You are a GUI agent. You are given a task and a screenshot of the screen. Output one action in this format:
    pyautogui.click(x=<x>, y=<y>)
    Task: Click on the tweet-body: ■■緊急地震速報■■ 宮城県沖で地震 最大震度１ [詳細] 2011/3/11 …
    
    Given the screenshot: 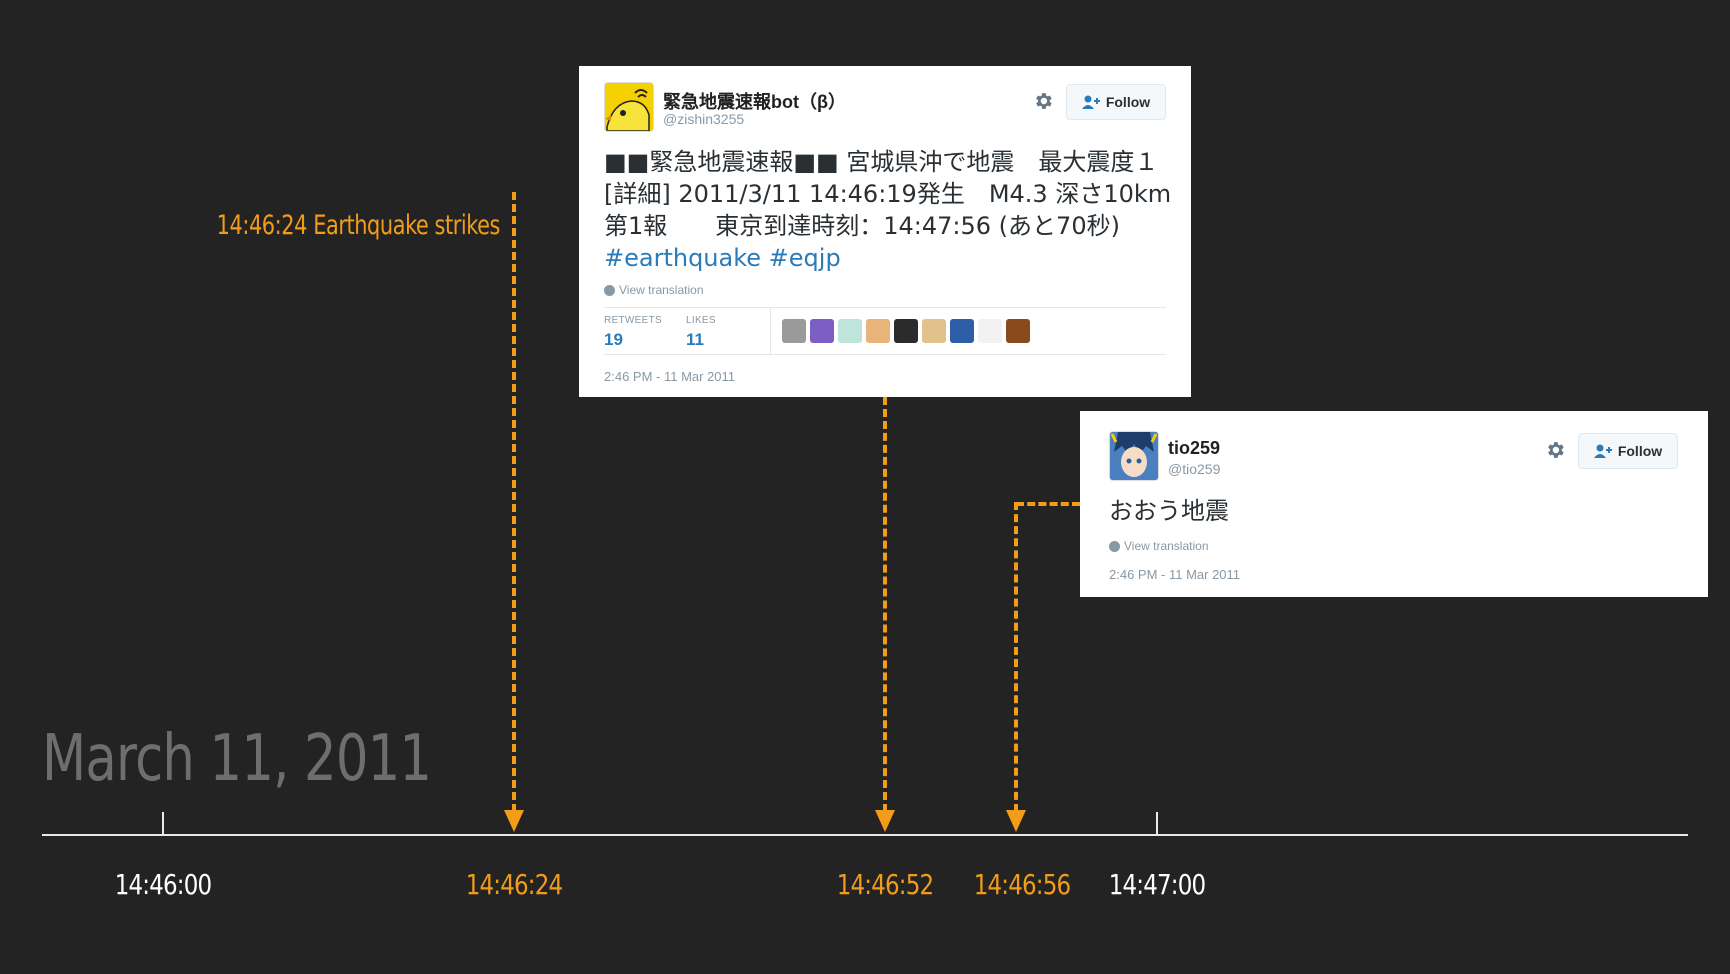 What is the action you would take?
    pyautogui.click(x=888, y=194)
    